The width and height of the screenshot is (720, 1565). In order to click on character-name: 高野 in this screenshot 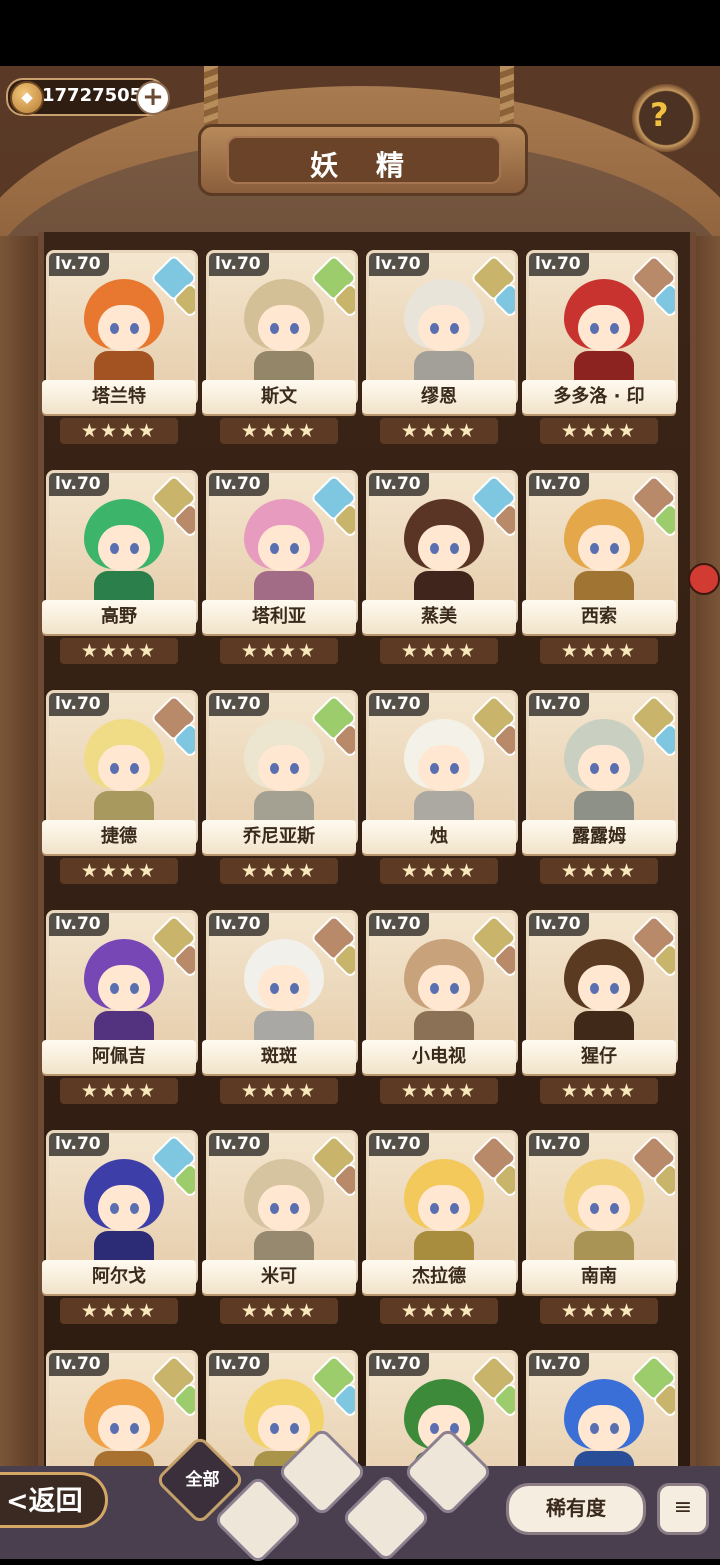, I will do `click(119, 616)`.